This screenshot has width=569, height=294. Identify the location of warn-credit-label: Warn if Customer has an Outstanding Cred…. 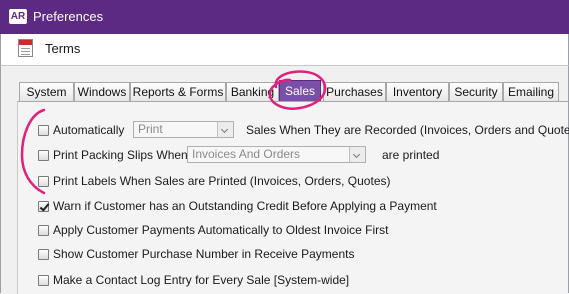
(245, 206).